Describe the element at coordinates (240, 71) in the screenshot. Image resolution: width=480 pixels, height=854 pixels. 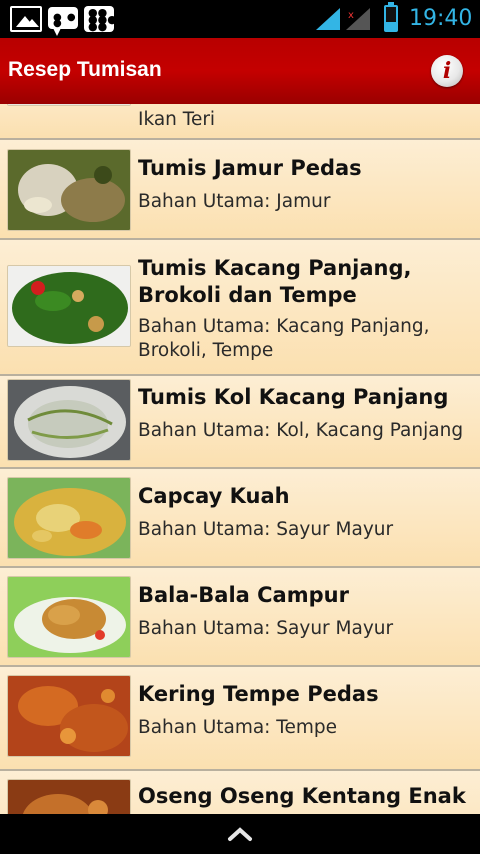
I see `action-bar: Resep Tumisan i` at that location.